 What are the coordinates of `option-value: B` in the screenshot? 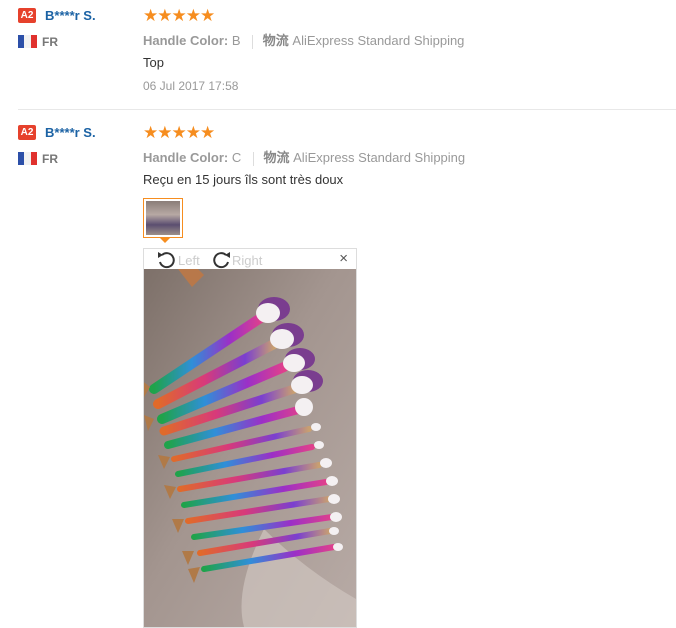 It's located at (236, 40).